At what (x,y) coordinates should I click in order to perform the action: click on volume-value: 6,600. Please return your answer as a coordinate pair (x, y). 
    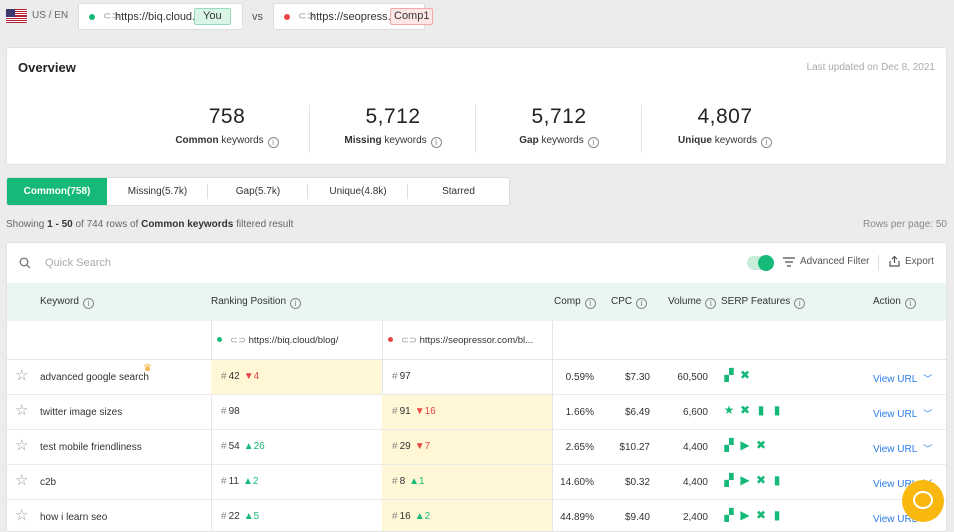
    Looking at the image, I should click on (695, 412).